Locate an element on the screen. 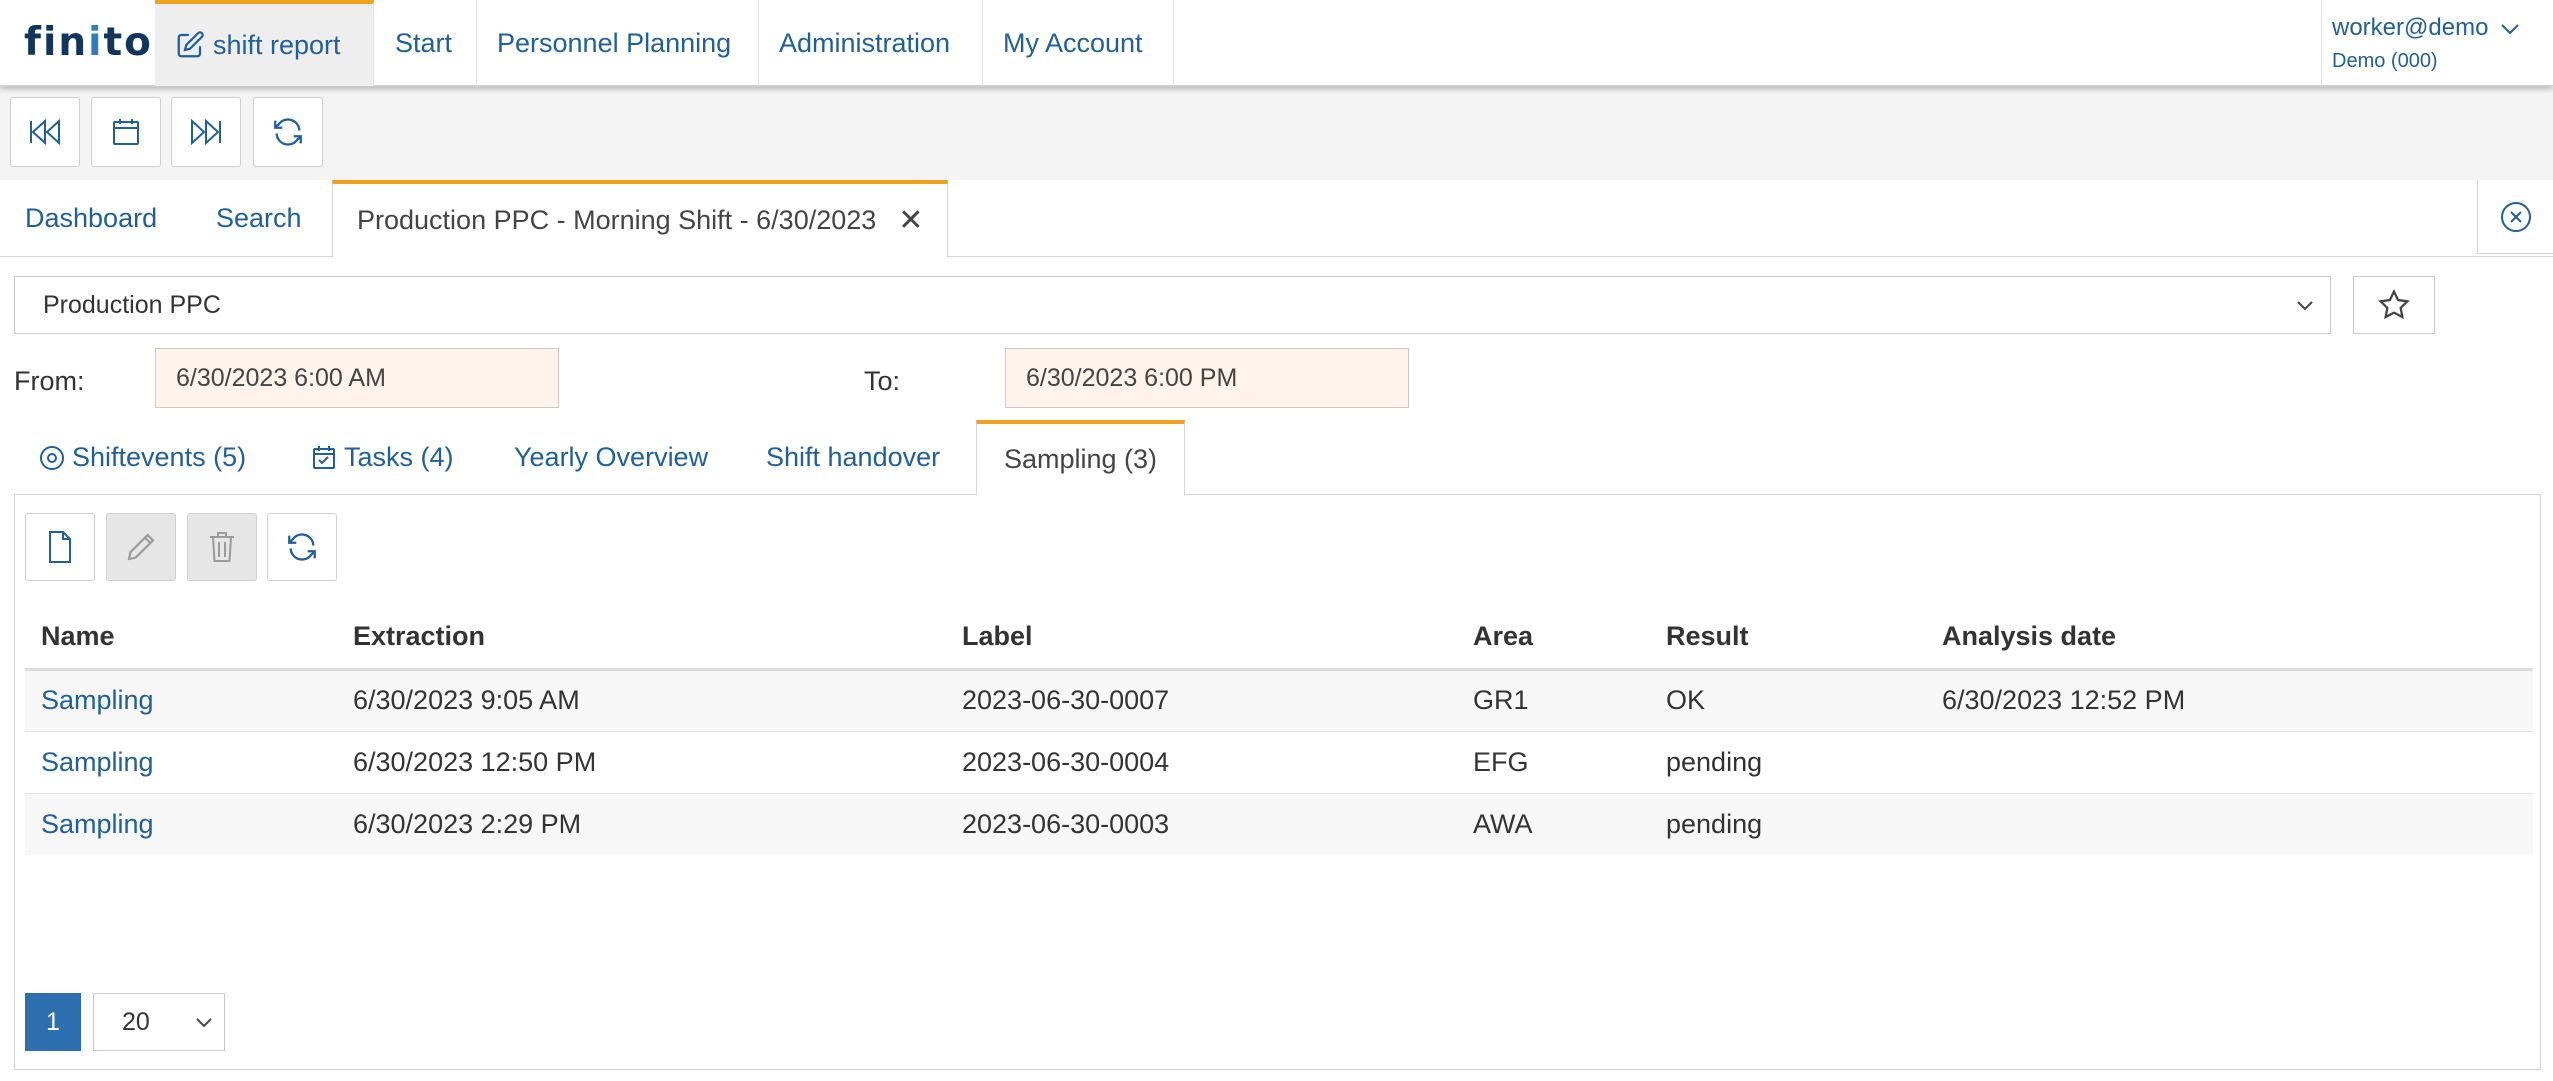 This screenshot has height=1081, width=2553. label-cell: 2023-06-30-0004 is located at coordinates (1201, 762).